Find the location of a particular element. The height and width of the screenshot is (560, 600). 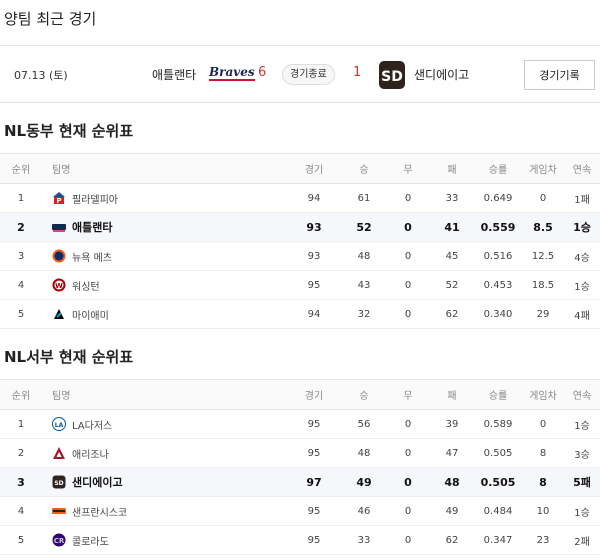

team-cell: 애틀랜타 is located at coordinates (164, 227).